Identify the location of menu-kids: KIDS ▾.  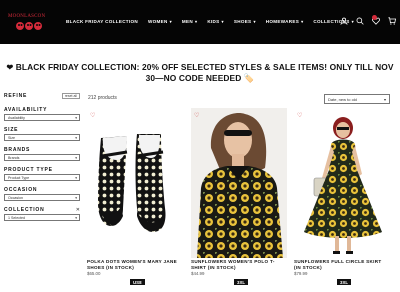
(215, 21).